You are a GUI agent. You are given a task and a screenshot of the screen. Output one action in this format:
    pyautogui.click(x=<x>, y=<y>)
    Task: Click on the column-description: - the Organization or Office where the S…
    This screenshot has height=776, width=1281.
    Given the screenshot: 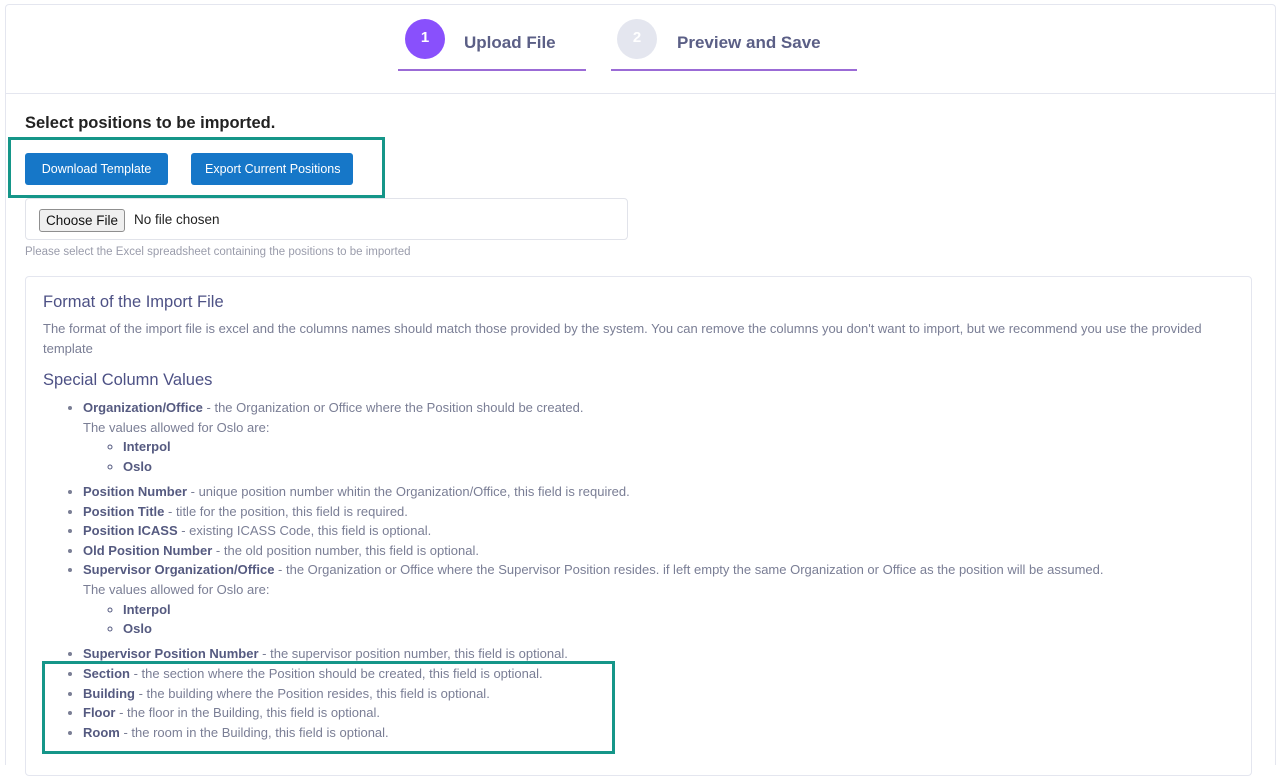 What is the action you would take?
    pyautogui.click(x=689, y=570)
    